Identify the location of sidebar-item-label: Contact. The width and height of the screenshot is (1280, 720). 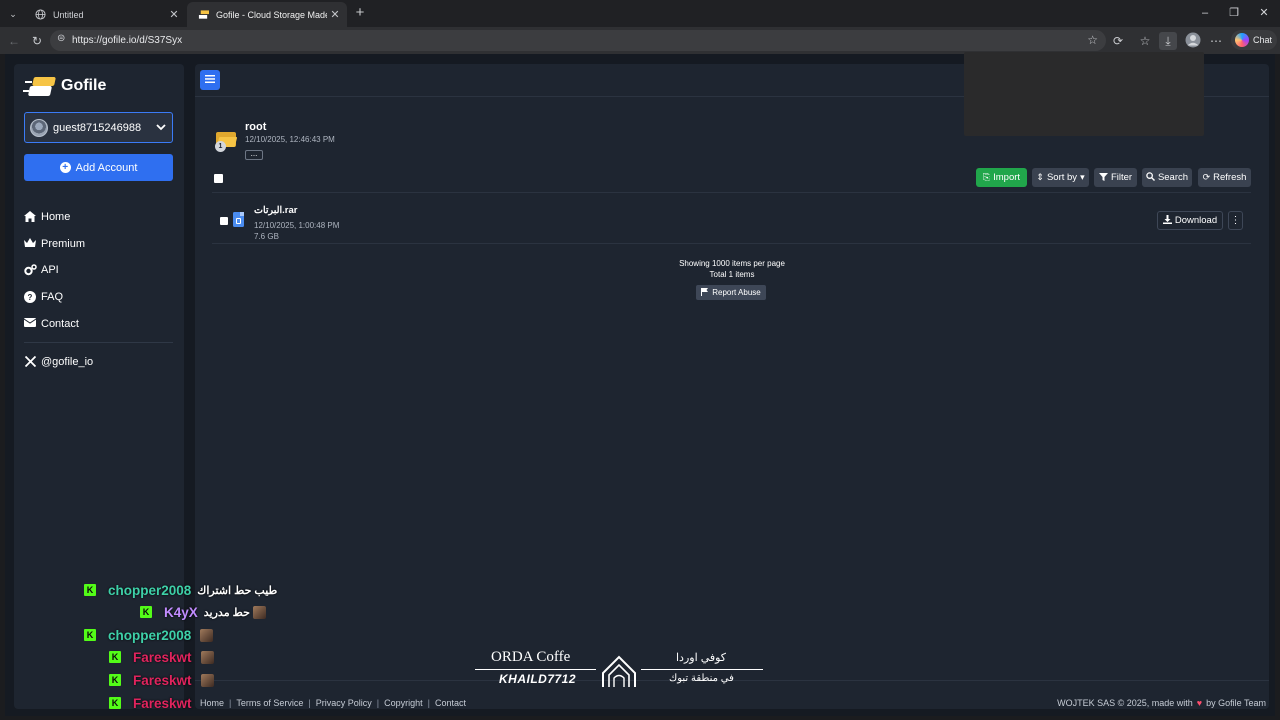
(60, 324).